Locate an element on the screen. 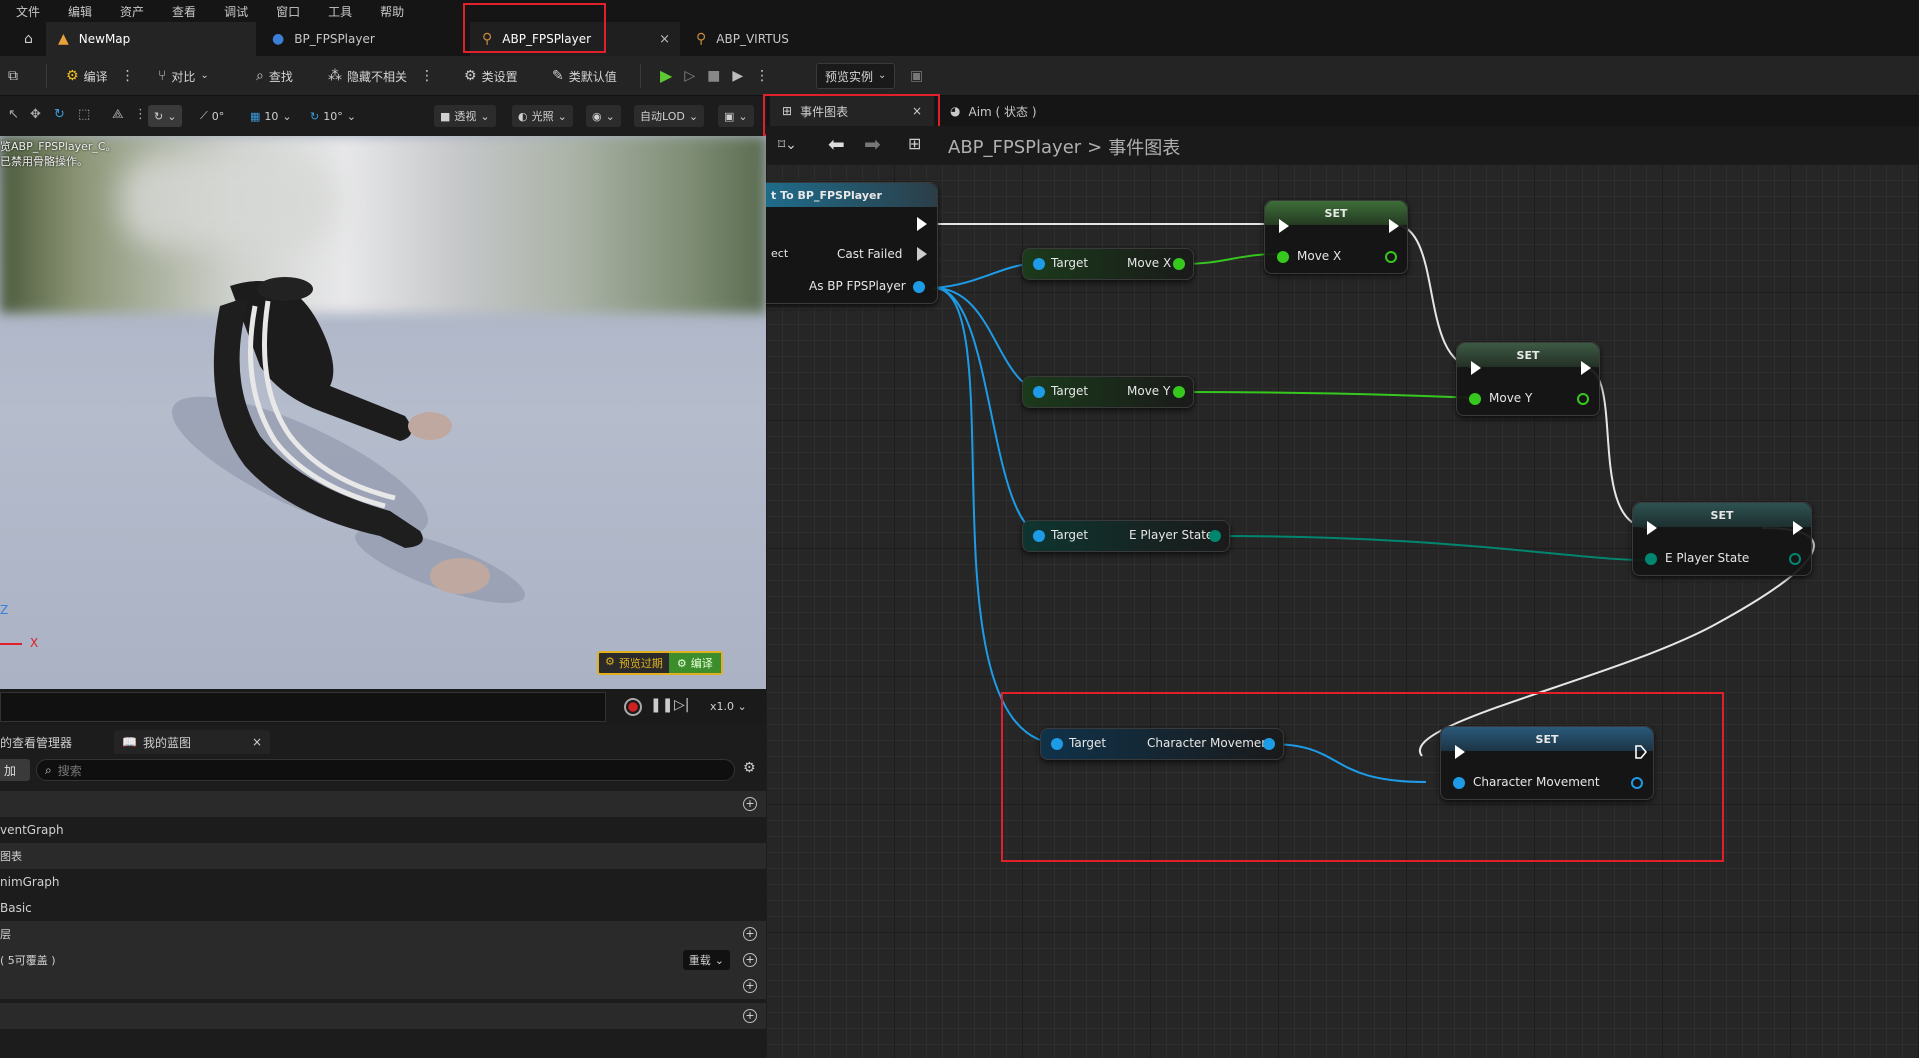 Image resolution: width=1919 pixels, height=1058 pixels. tab-newmap: ▲ NewMap is located at coordinates (151, 39).